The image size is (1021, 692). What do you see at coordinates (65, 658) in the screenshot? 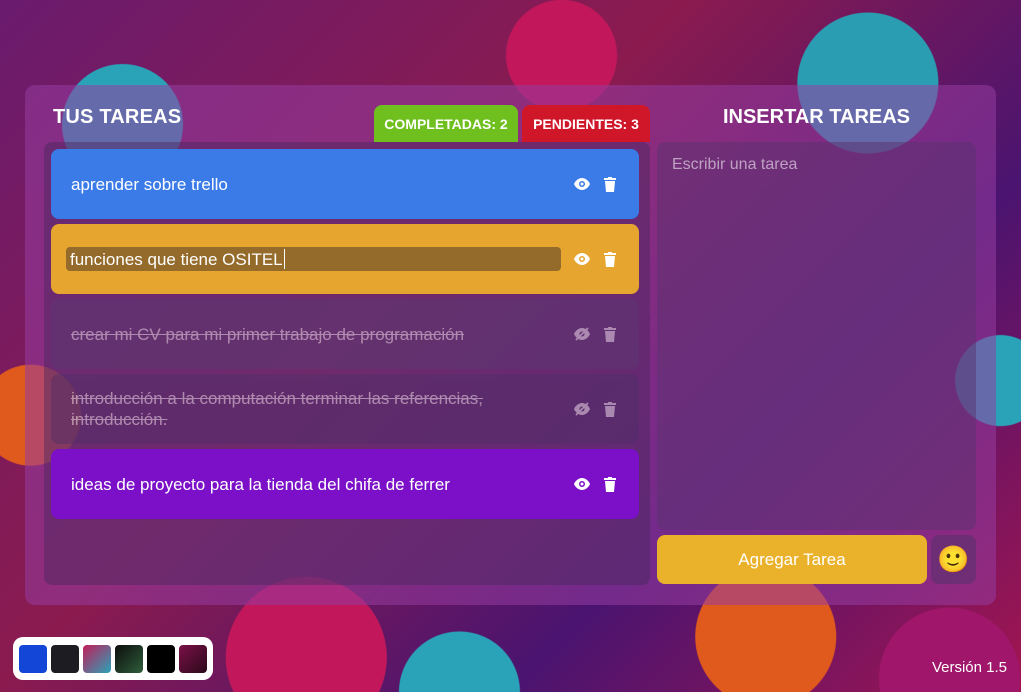
I see `theme-swatch-dark` at bounding box center [65, 658].